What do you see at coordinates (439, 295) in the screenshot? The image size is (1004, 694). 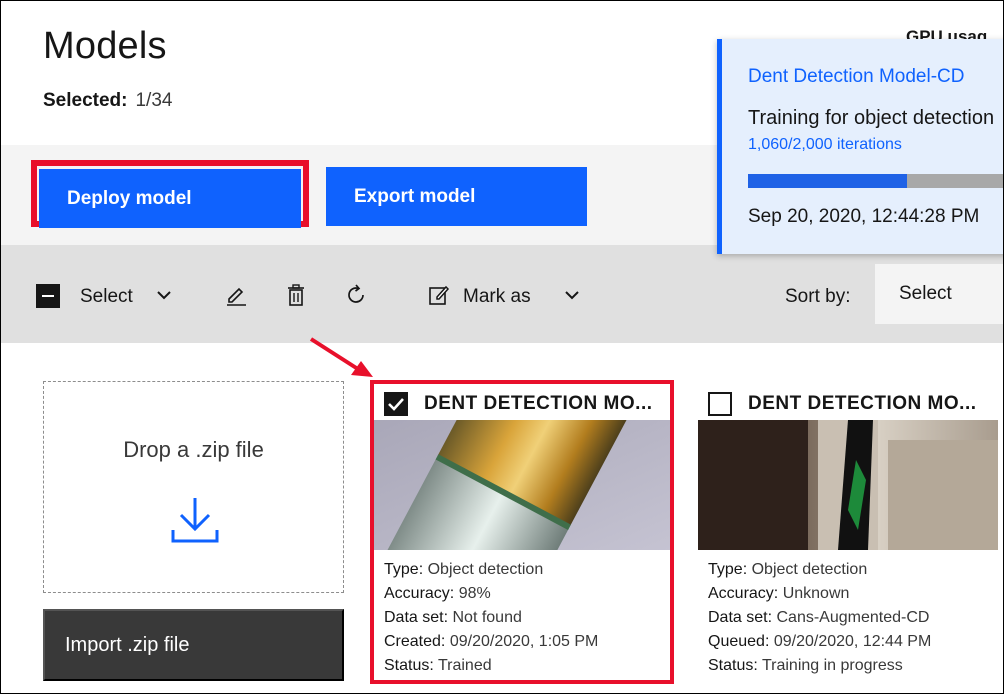 I see `mark-edit-icon` at bounding box center [439, 295].